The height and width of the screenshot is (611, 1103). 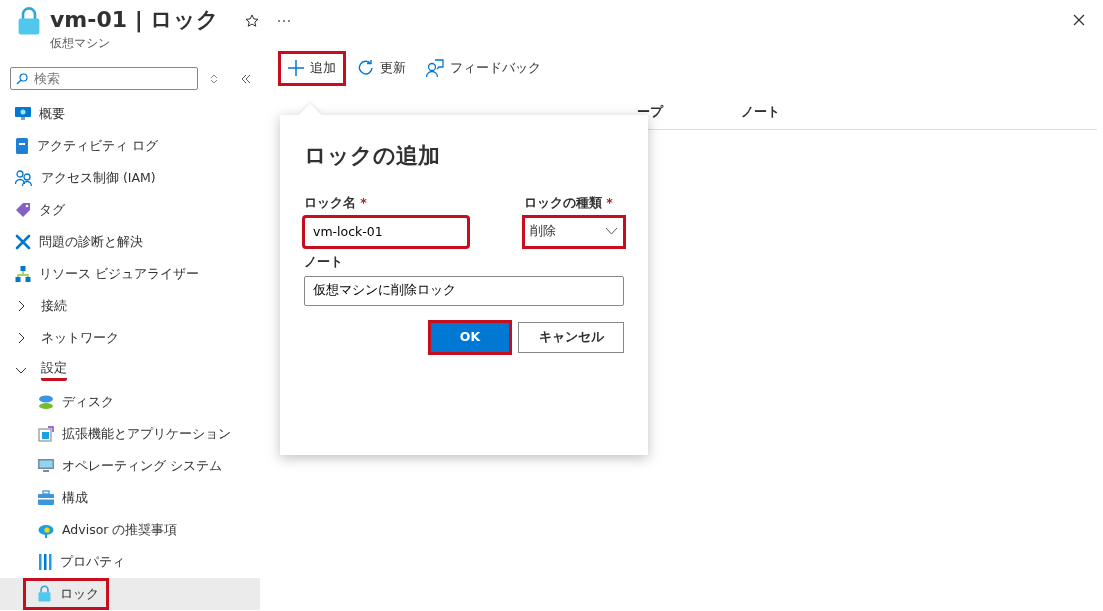 I want to click on extension-icon, so click(x=46, y=434).